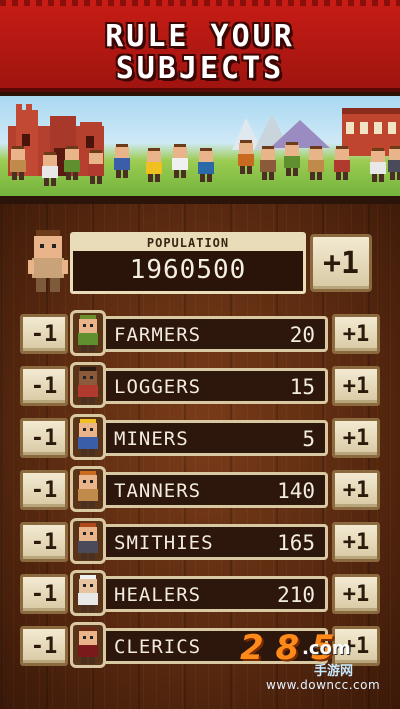 This screenshot has width=400, height=709. I want to click on job-row: -1 HEALERS 210 +1, so click(200, 593).